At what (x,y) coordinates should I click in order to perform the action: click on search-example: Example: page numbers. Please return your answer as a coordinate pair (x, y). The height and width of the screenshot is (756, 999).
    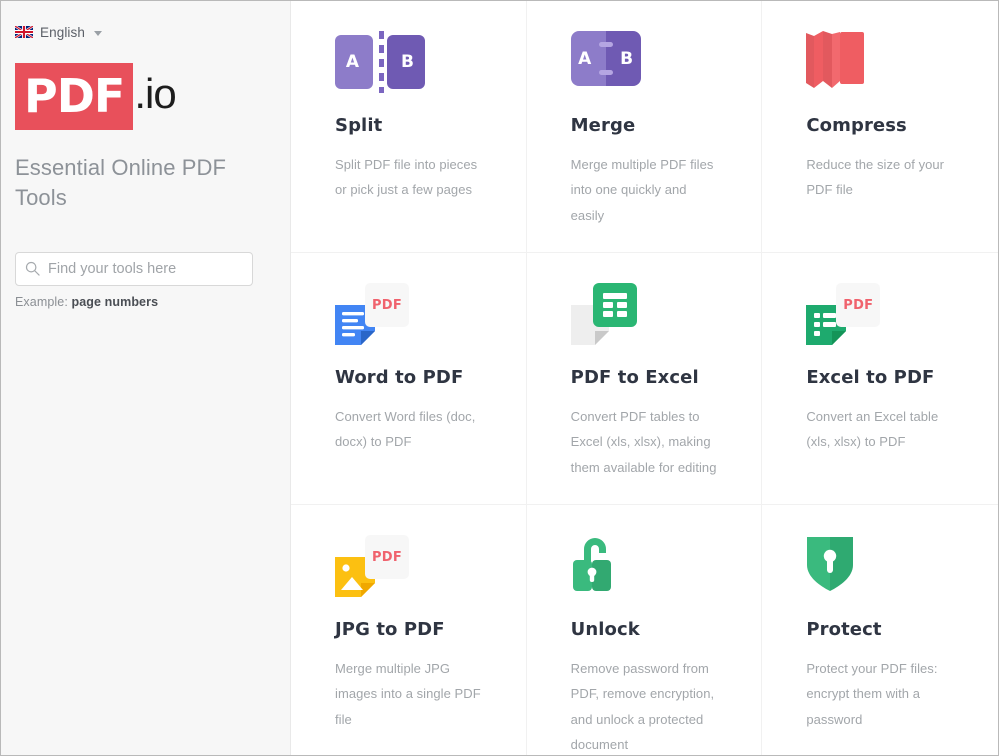
    Looking at the image, I should click on (145, 302).